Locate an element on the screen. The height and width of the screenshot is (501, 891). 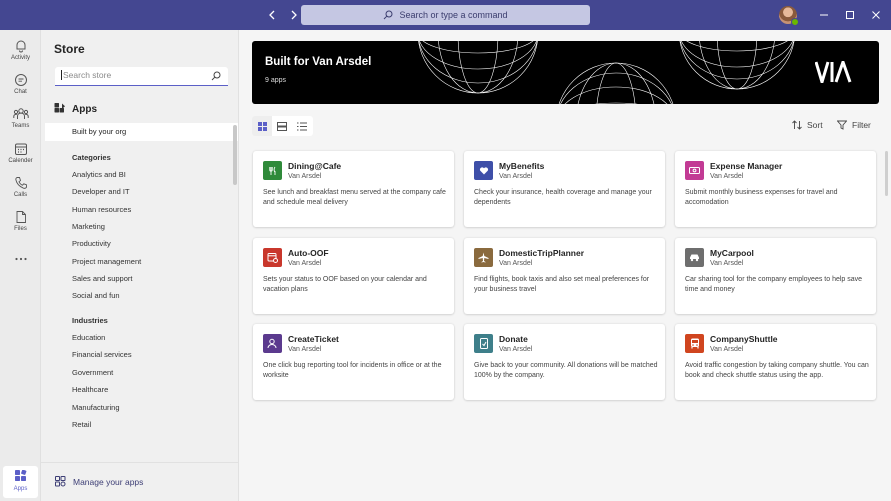
forward-button is located at coordinates (294, 15).